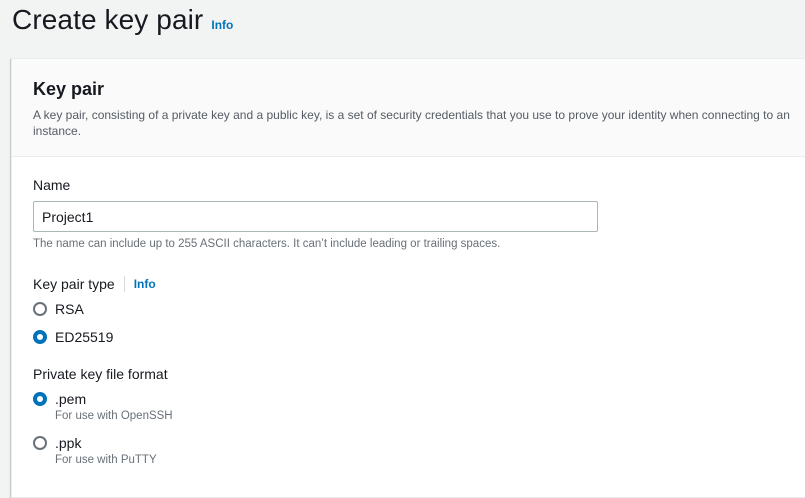 This screenshot has width=805, height=498. What do you see at coordinates (124, 284) in the screenshot?
I see `label-divider` at bounding box center [124, 284].